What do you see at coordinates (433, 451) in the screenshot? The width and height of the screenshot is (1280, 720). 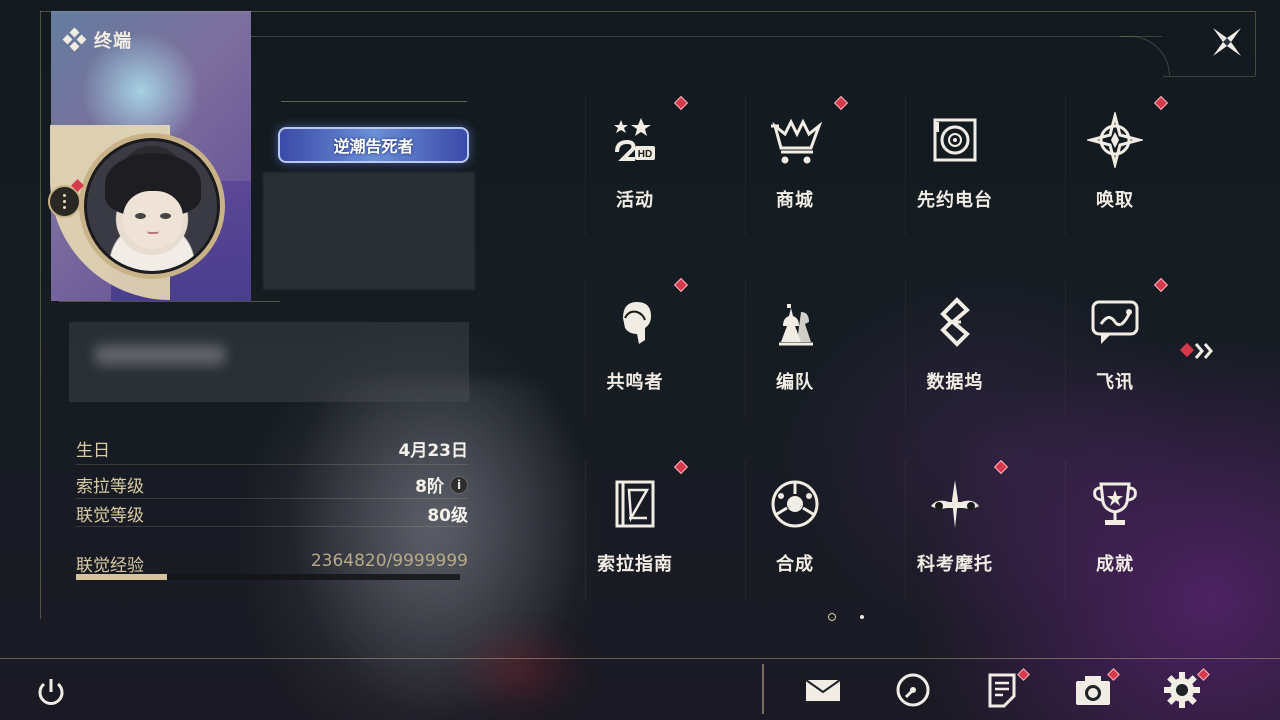 I see `birthday-value: 4月23日` at bounding box center [433, 451].